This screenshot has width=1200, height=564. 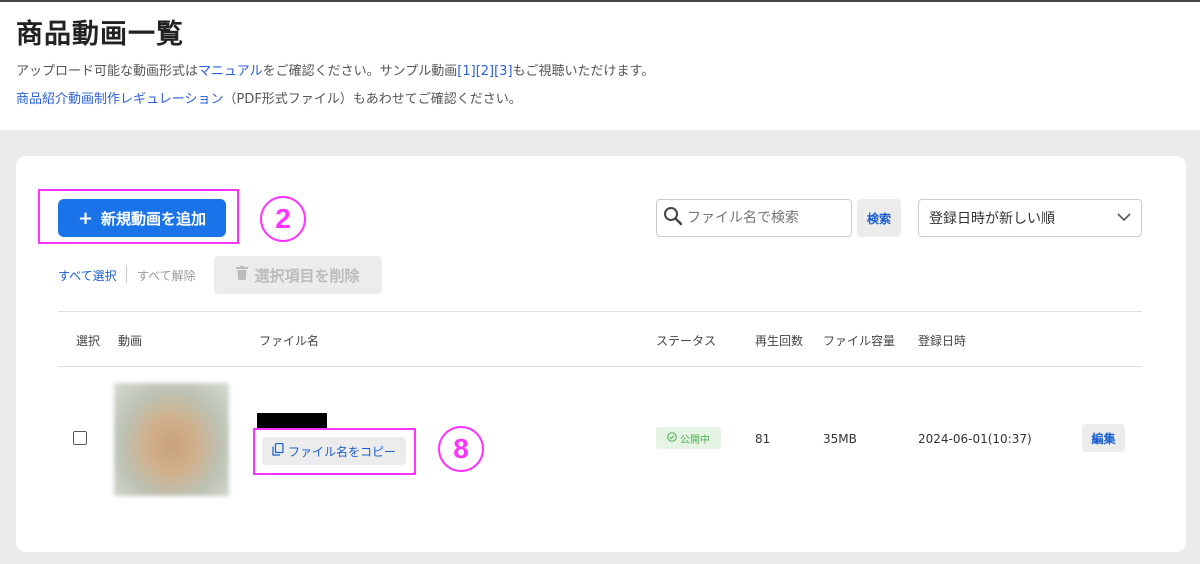 What do you see at coordinates (341, 451) in the screenshot?
I see `copy-filename-label: ファイル名をコピー` at bounding box center [341, 451].